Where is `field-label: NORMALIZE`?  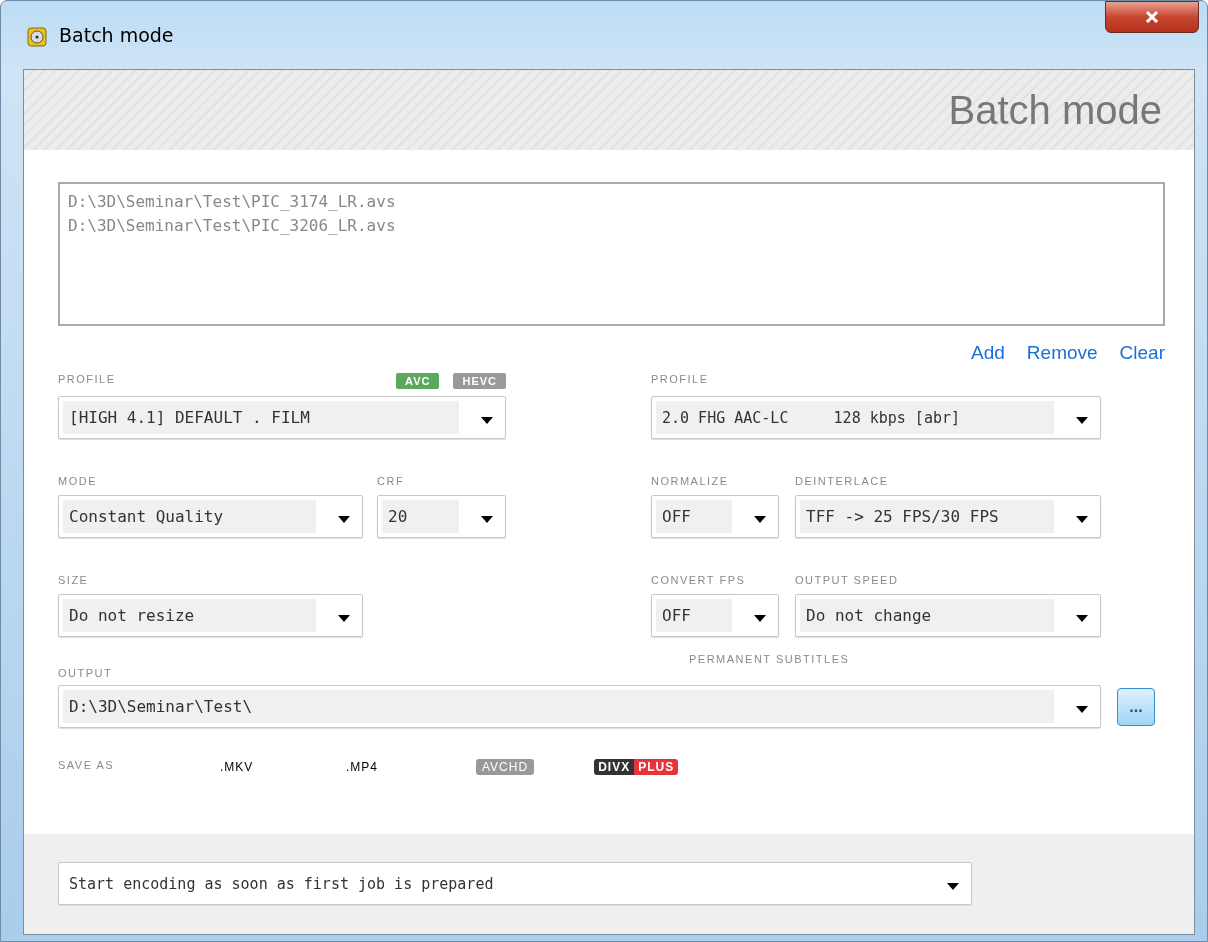 field-label: NORMALIZE is located at coordinates (690, 482).